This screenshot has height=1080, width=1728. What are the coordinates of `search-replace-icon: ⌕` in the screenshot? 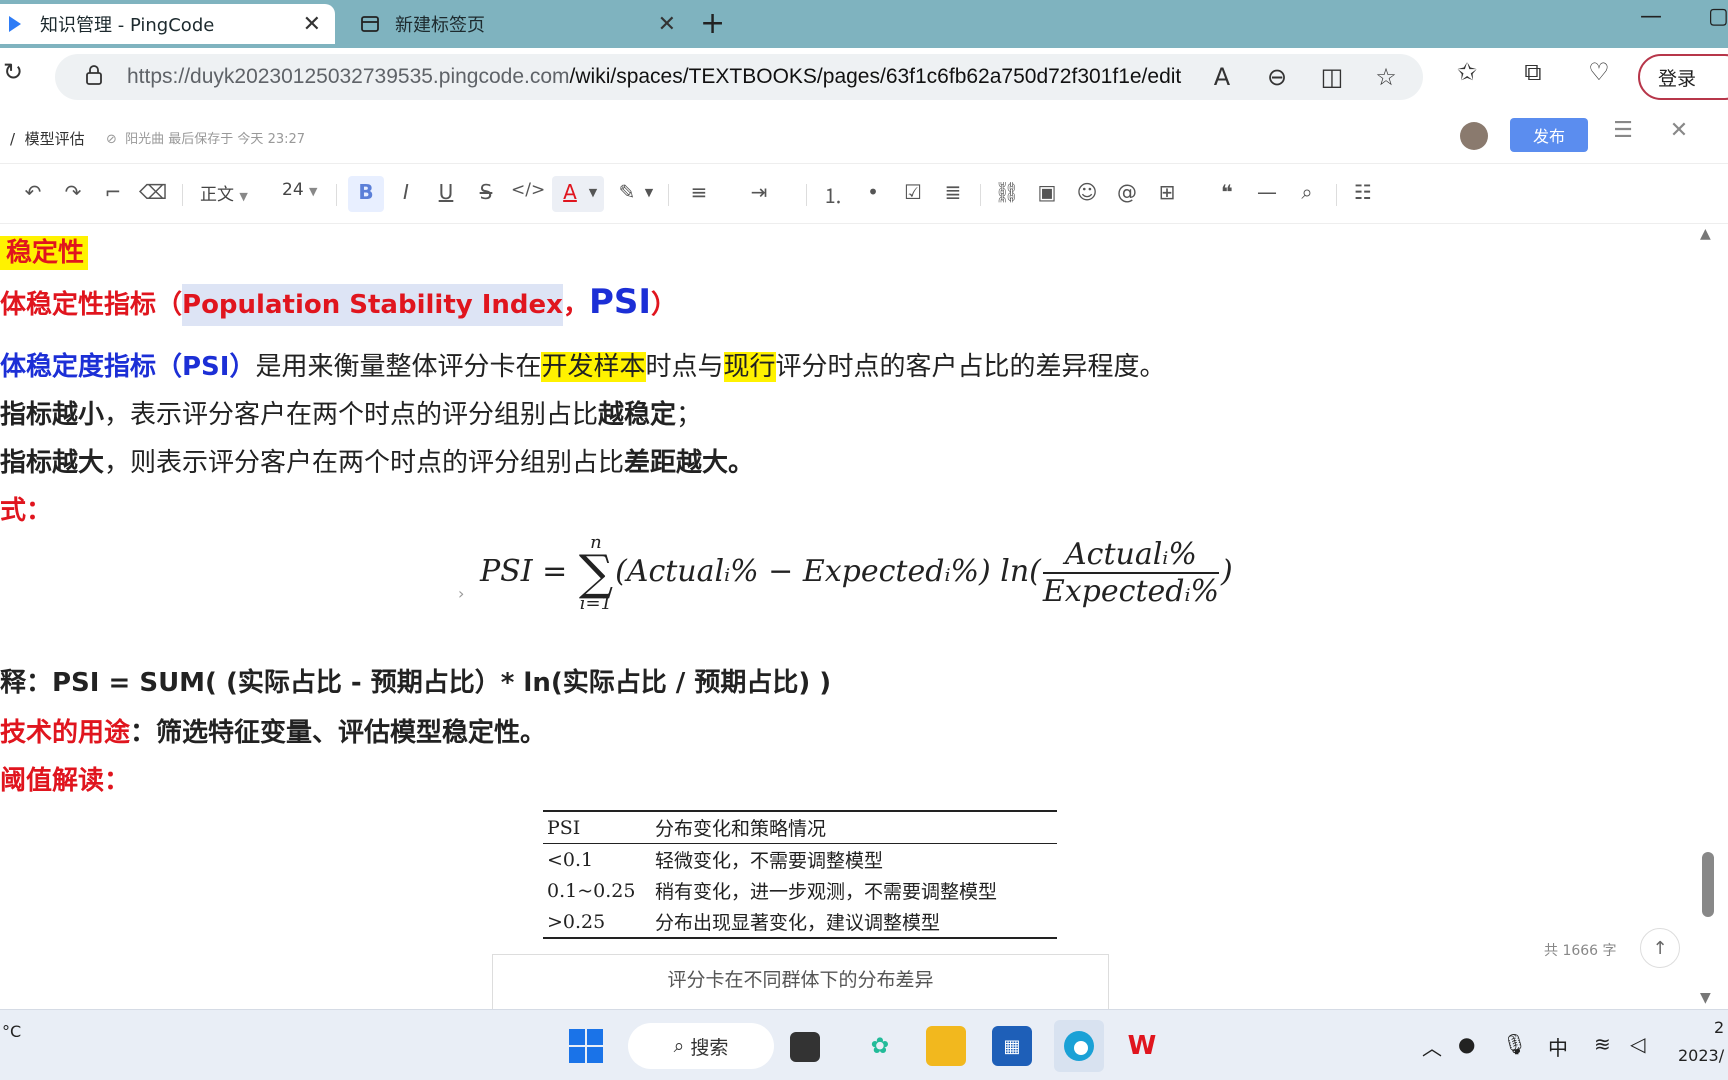 It's located at (1307, 192).